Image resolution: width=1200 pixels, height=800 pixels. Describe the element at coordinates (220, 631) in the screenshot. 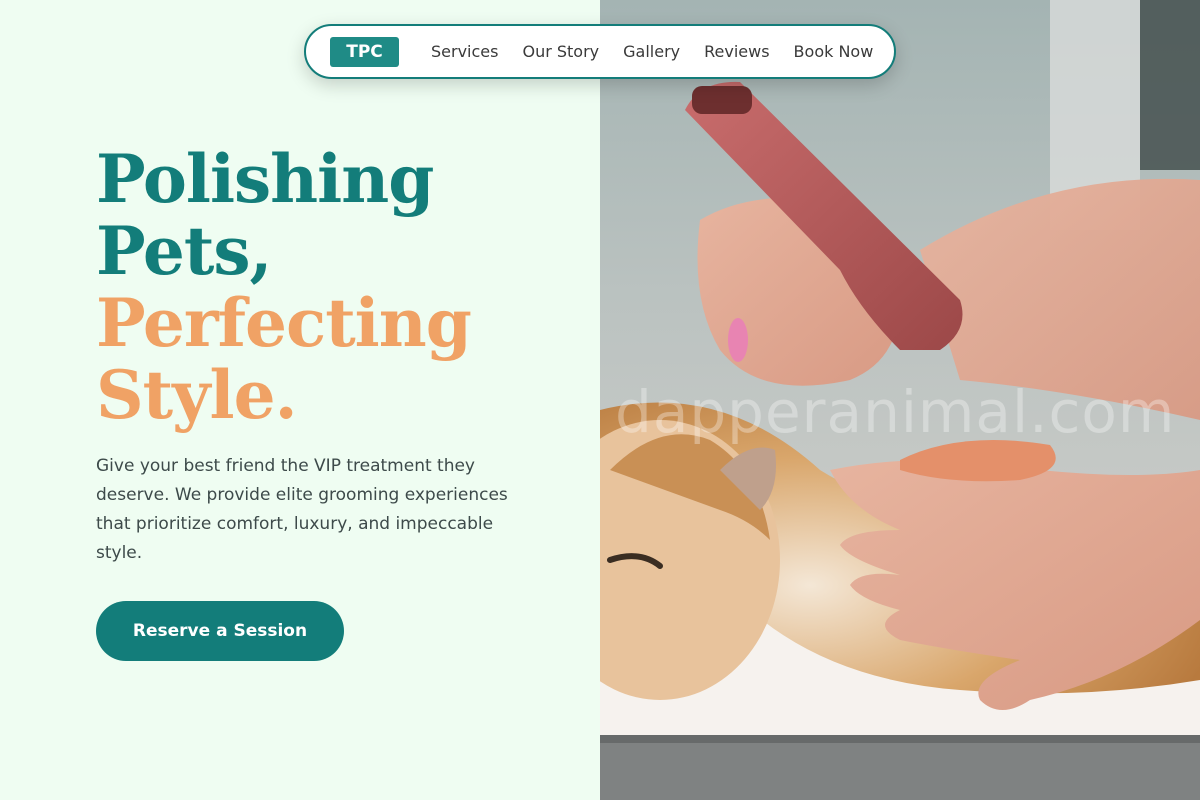

I see `reserve-session-button: Reserve a Session` at that location.